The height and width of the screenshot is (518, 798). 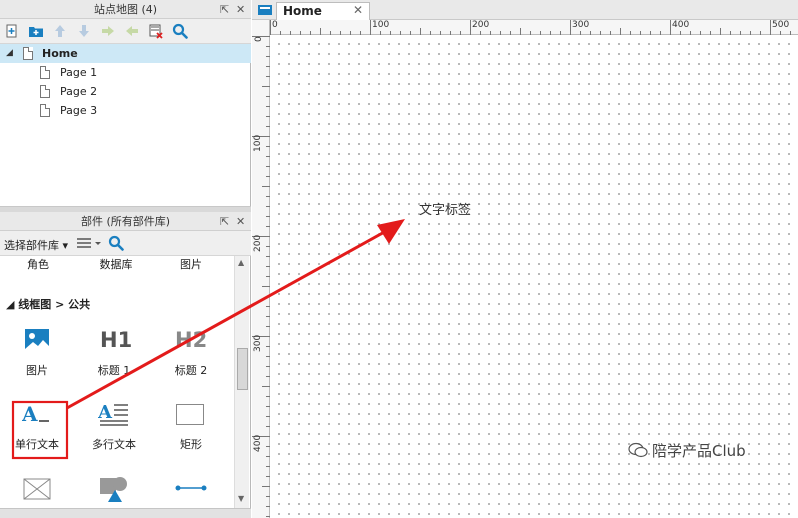 I want to click on widgets-panel-header: 部件 (所有部件库) ⇱ ✕, so click(x=125, y=221).